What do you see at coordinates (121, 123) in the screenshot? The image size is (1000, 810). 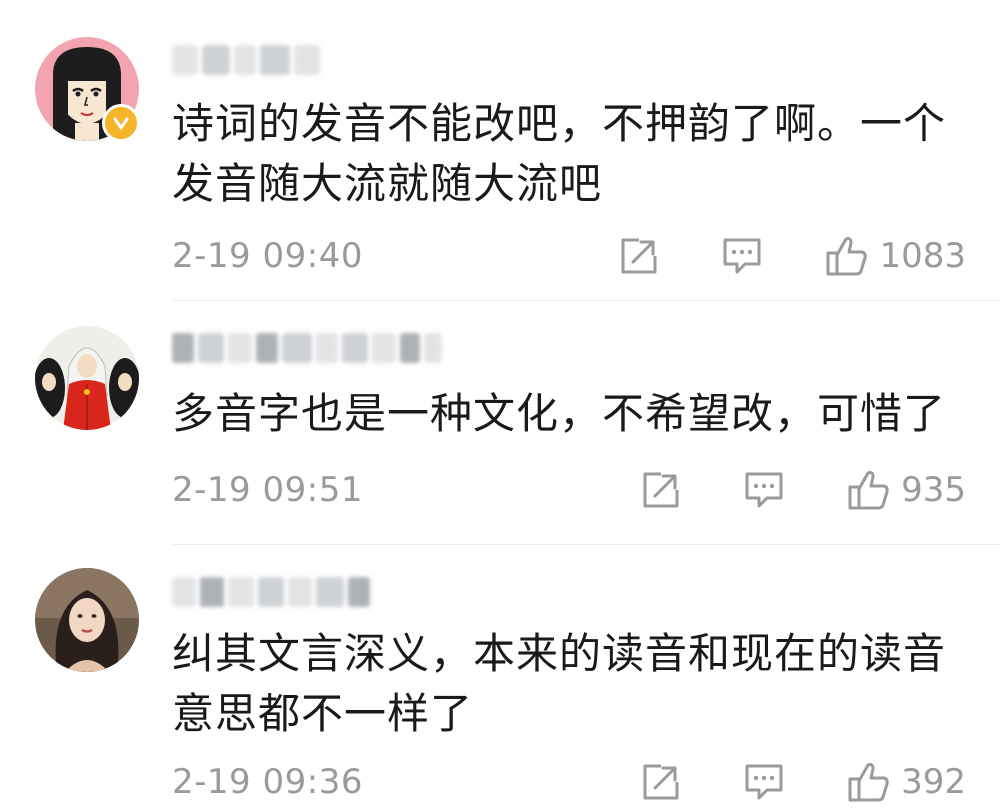 I see `verified-badge-icon` at bounding box center [121, 123].